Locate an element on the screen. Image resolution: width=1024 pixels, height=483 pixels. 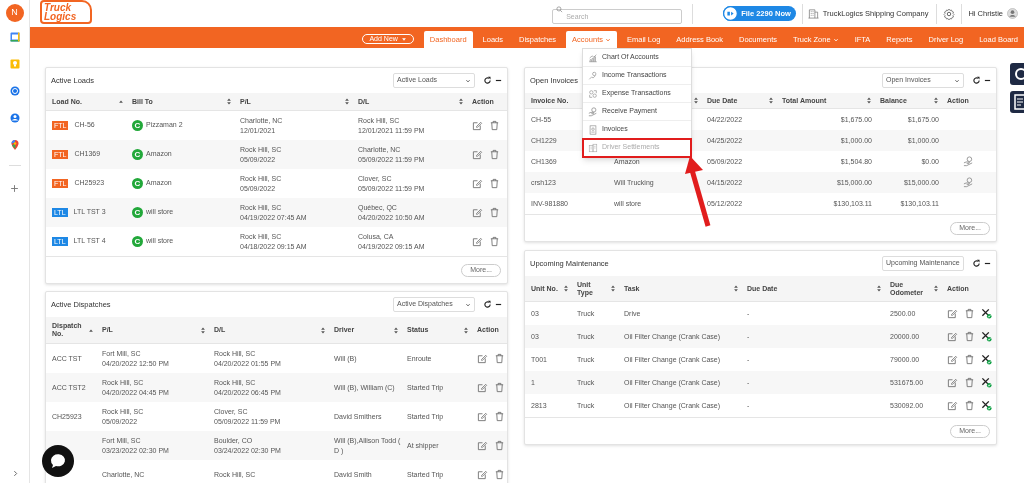
settings-icon is located at coordinates (1017, 74).